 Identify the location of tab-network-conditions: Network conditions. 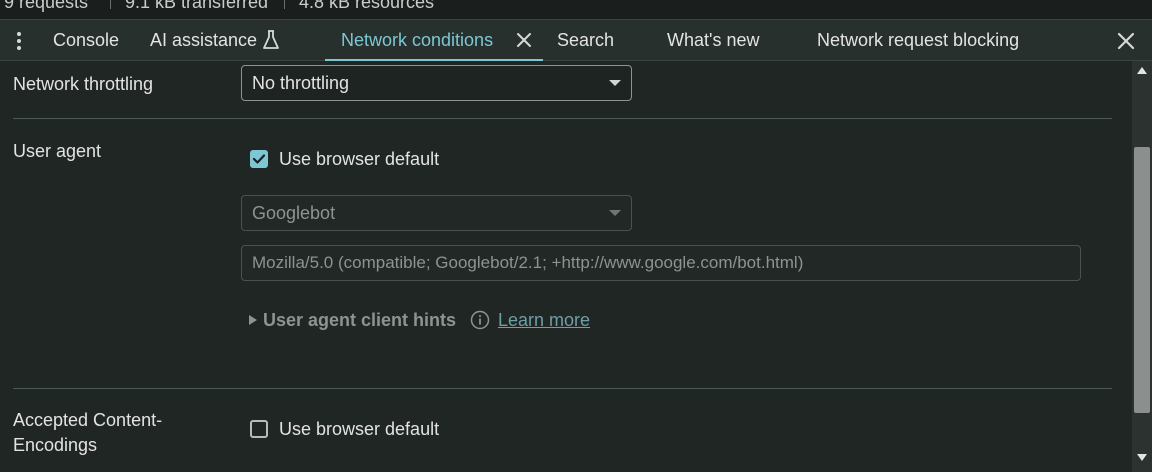
(417, 40).